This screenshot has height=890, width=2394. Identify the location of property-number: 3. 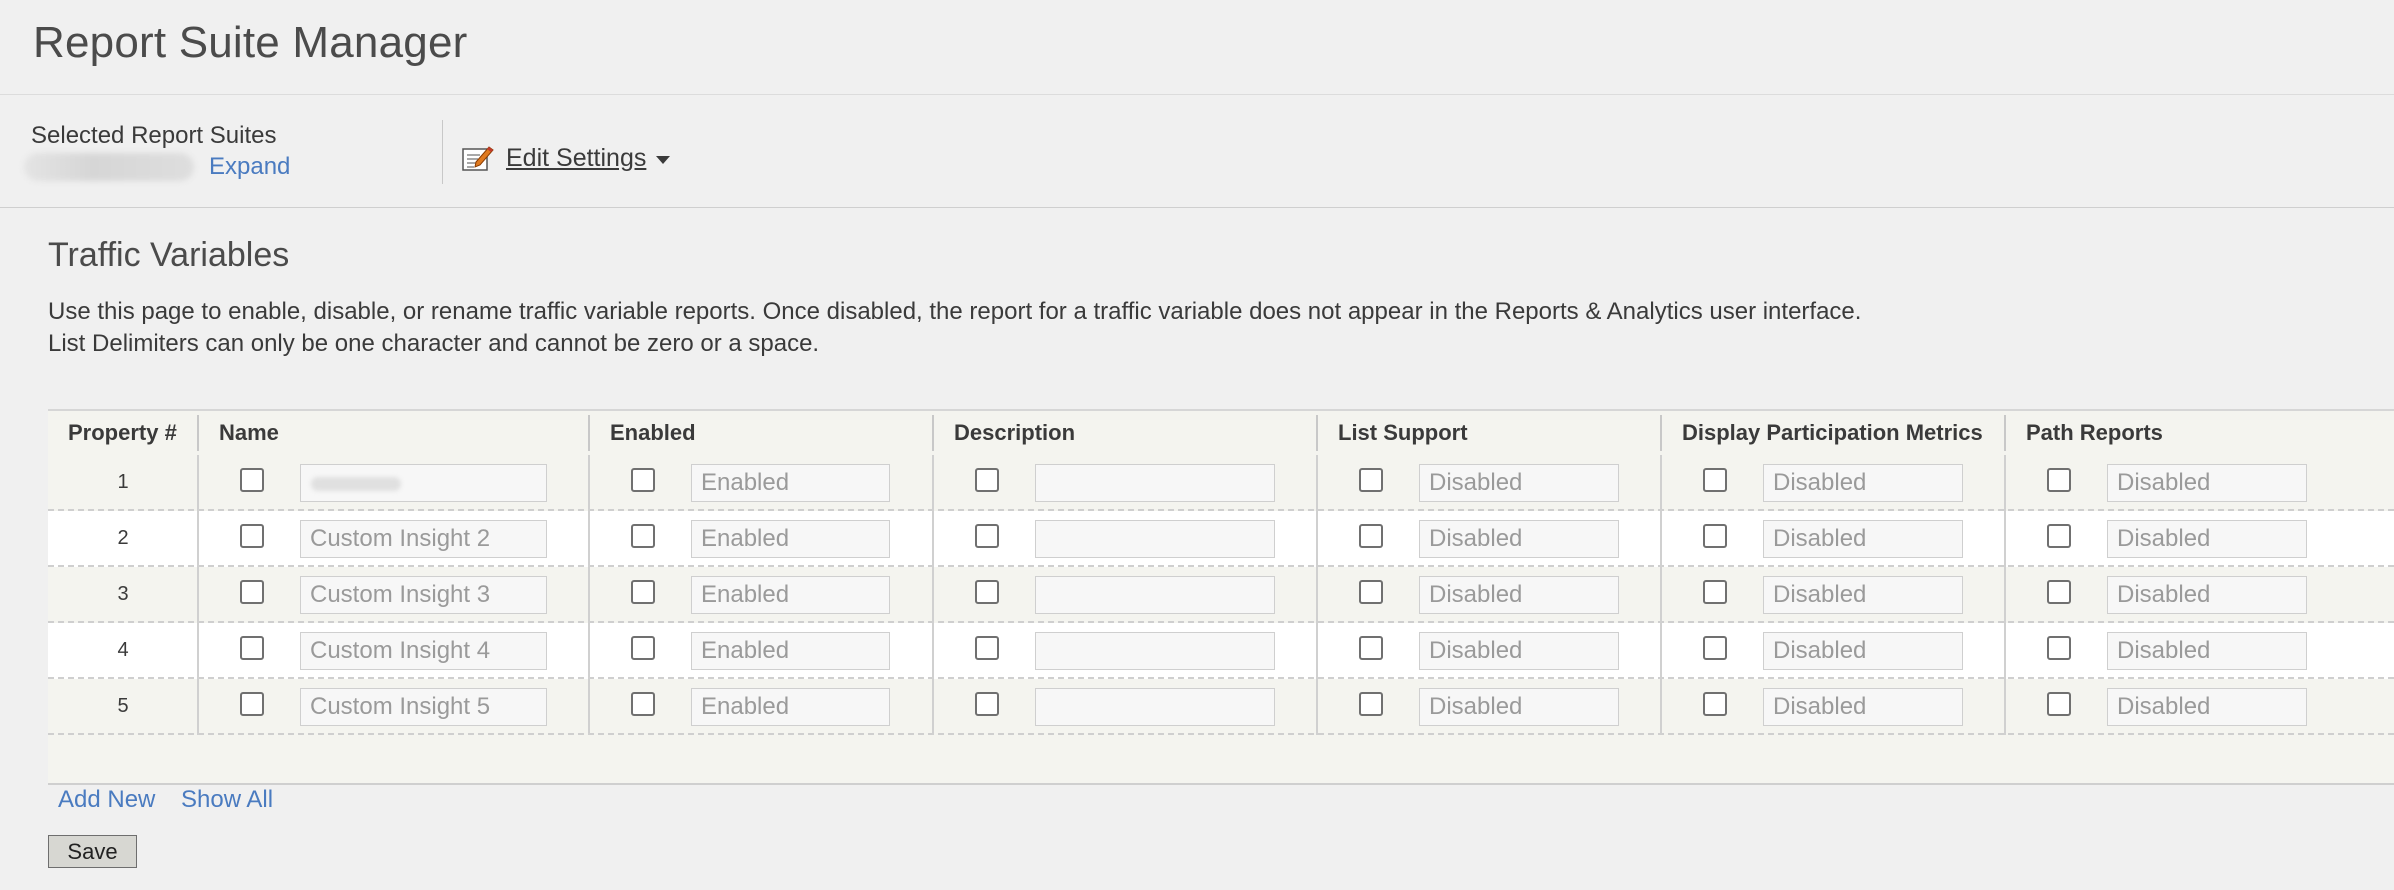
(123, 594).